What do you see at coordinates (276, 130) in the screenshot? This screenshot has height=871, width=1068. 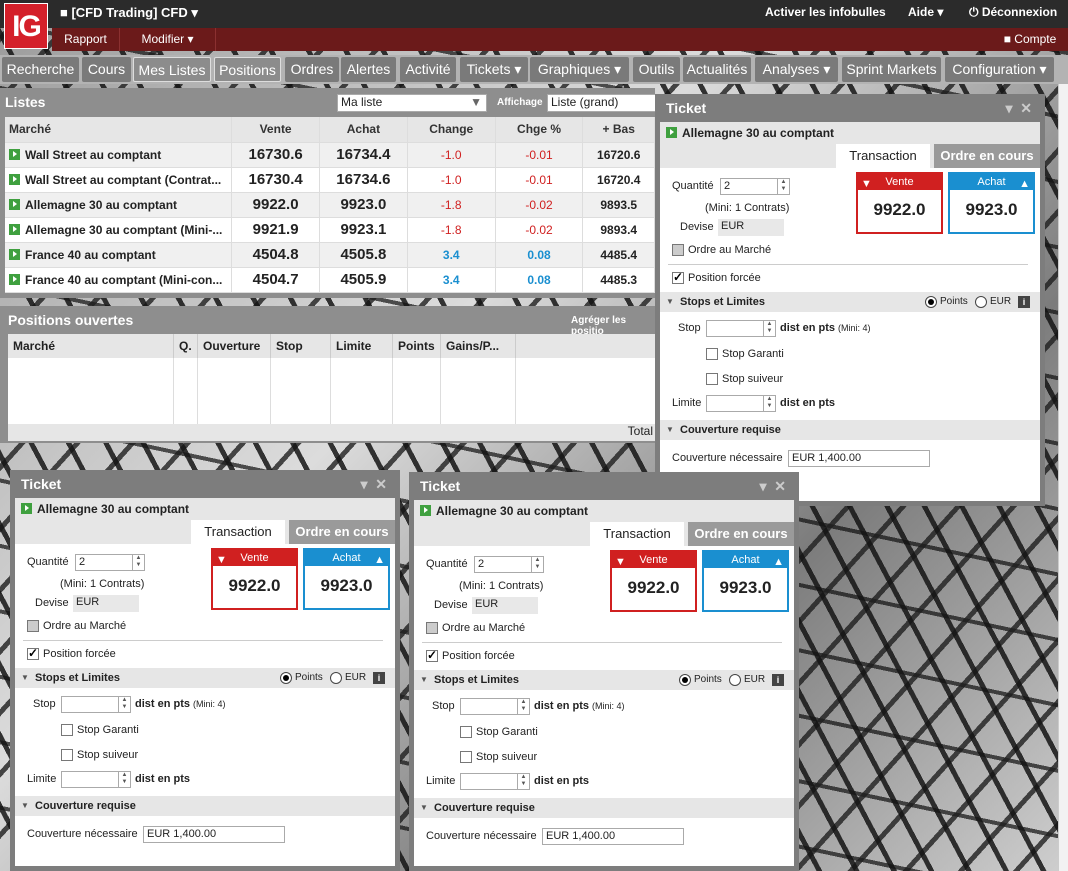 I see `col-header: Vente` at bounding box center [276, 130].